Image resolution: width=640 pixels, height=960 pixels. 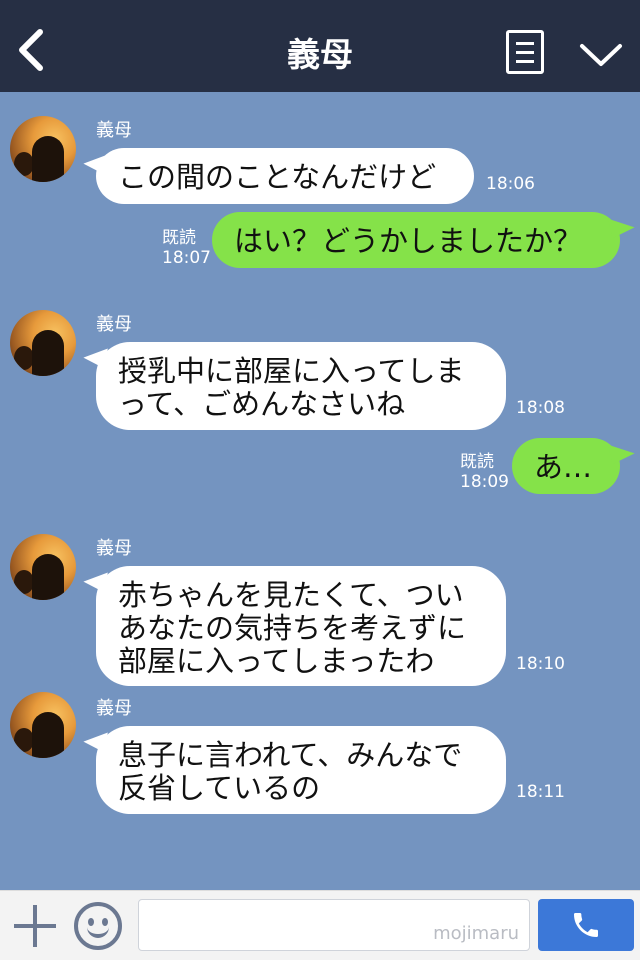 I want to click on message-time: 18:06, so click(x=510, y=184).